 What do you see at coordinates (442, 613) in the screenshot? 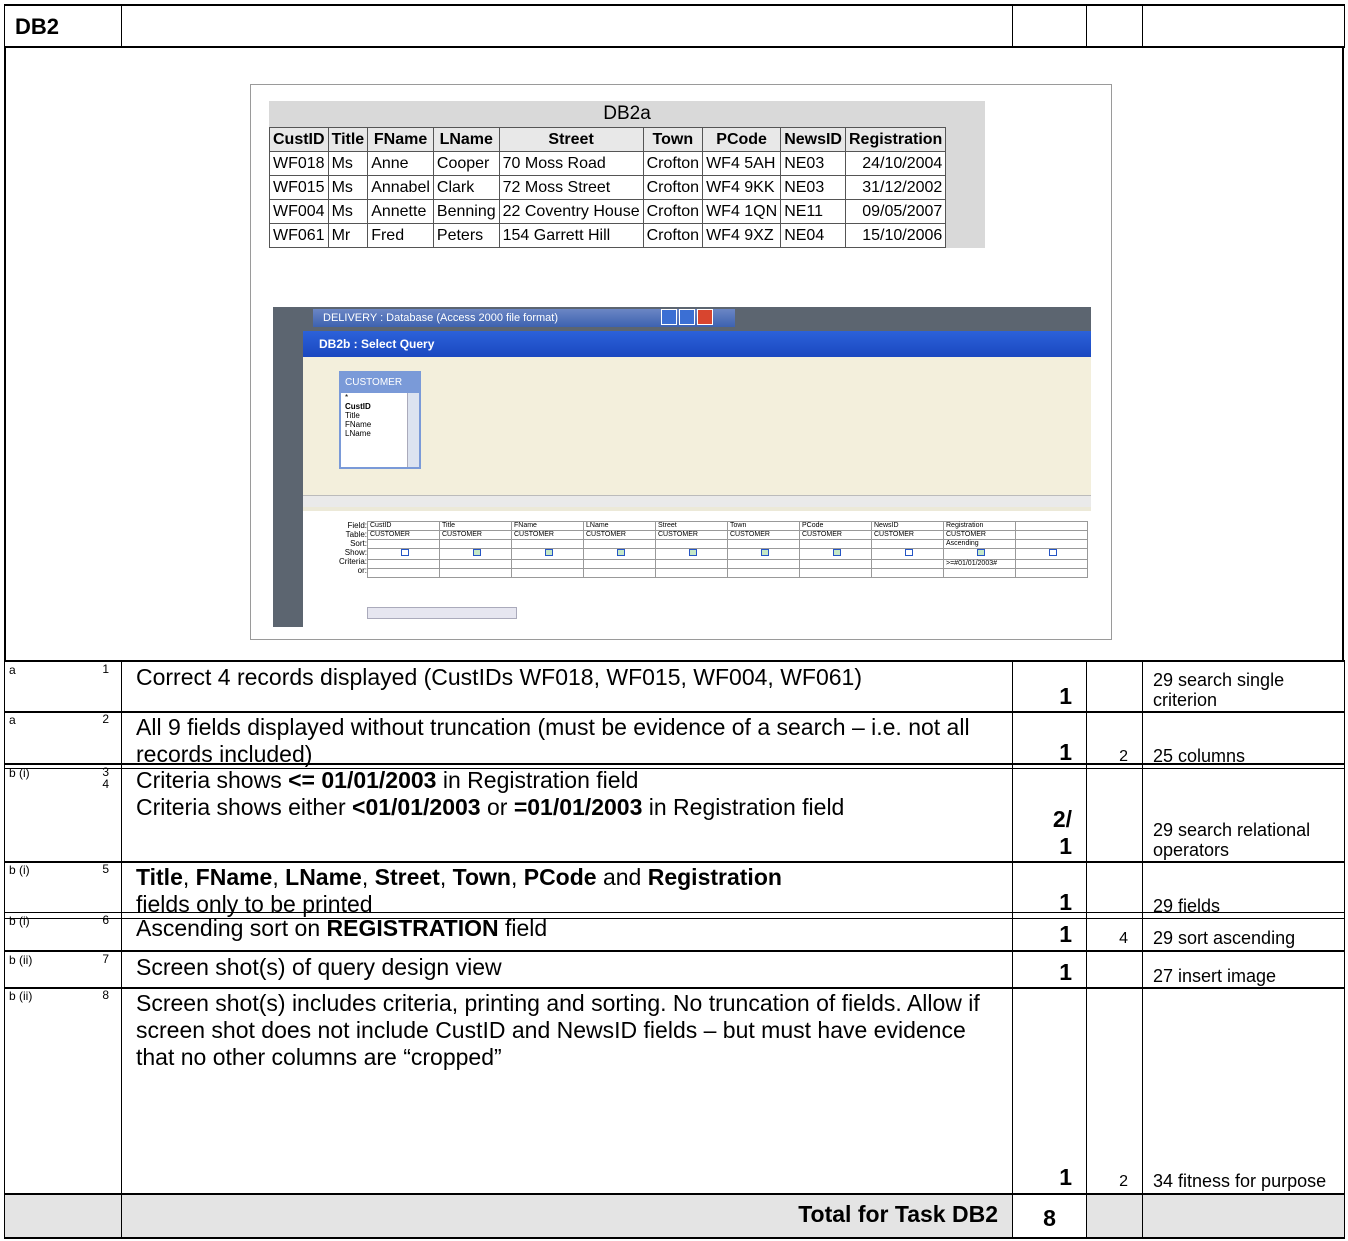
I see `grid-scrollbar` at bounding box center [442, 613].